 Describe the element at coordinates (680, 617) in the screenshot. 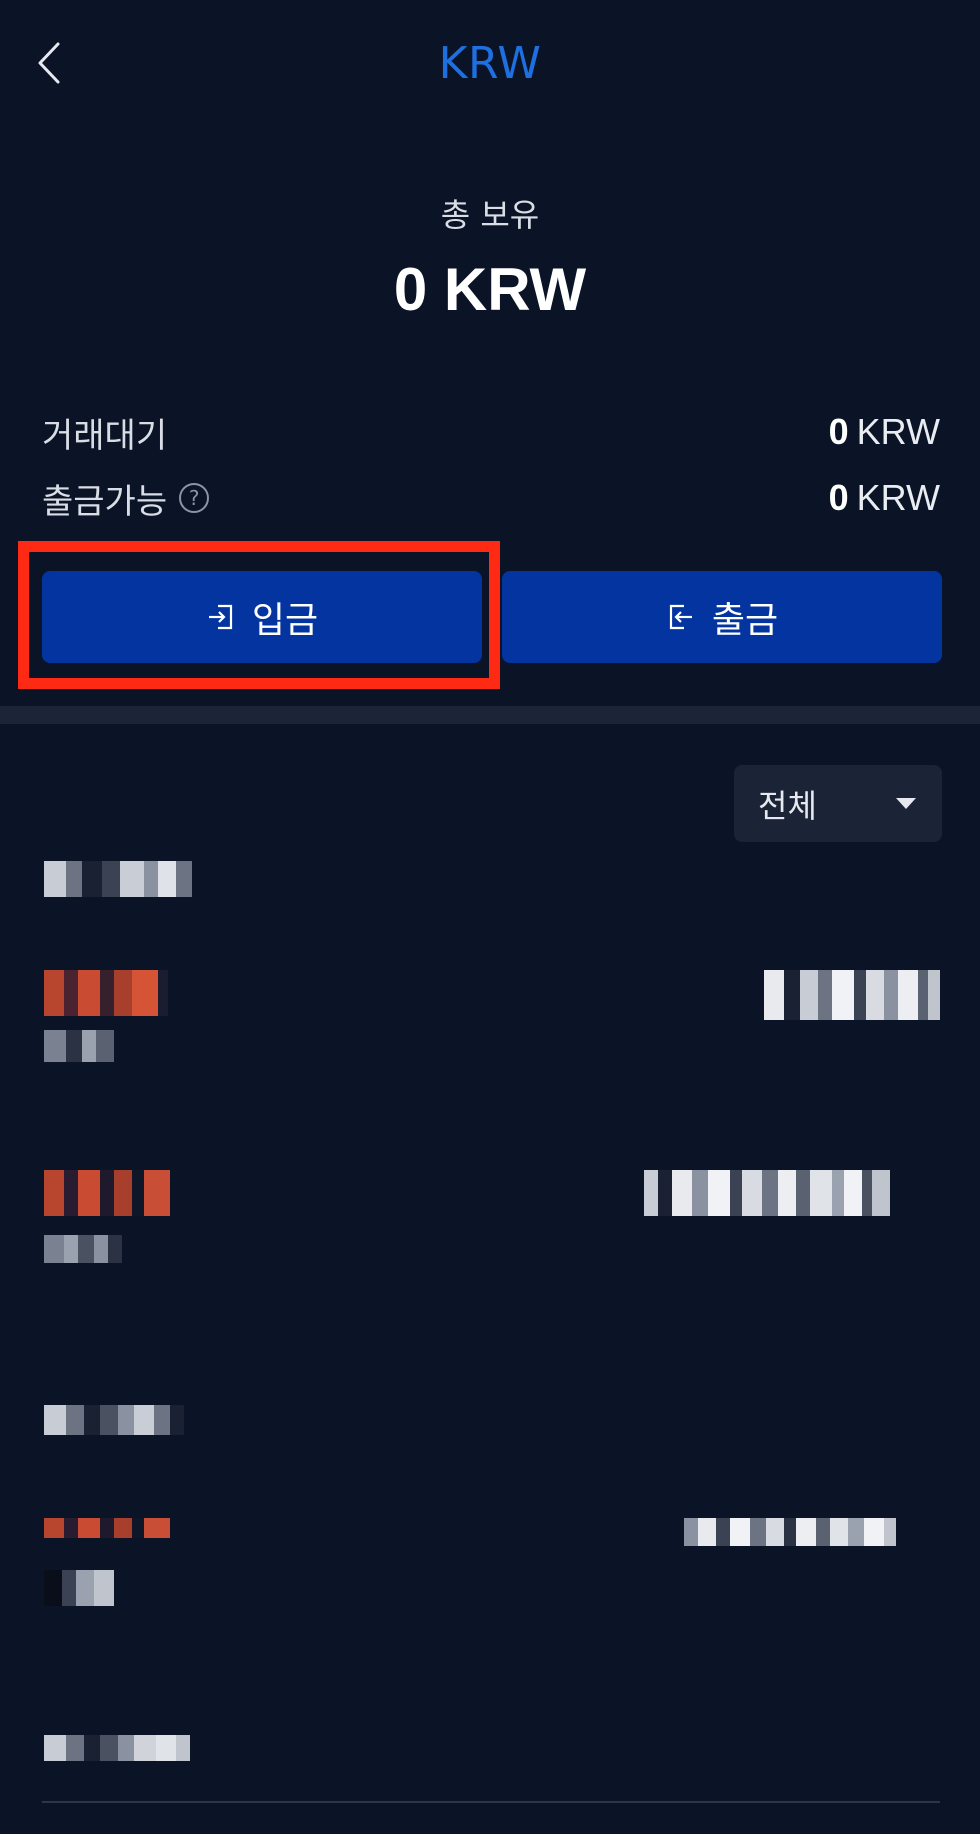

I see `withdraw-icon` at that location.